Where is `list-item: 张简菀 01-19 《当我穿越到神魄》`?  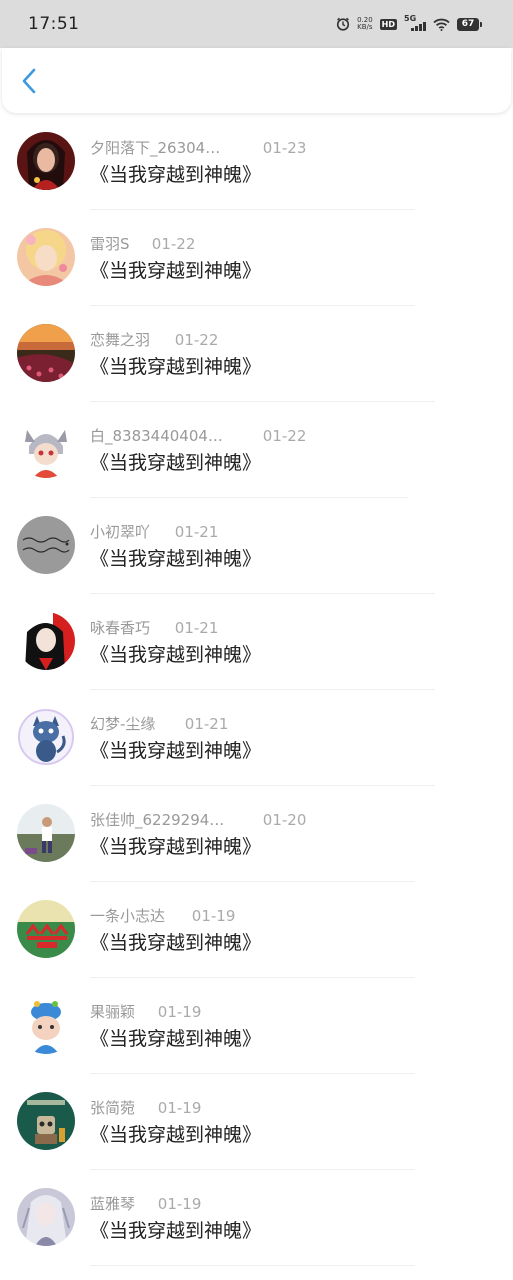
list-item: 张简菀 01-19 《当我穿越到神魄》 is located at coordinates (256, 1122).